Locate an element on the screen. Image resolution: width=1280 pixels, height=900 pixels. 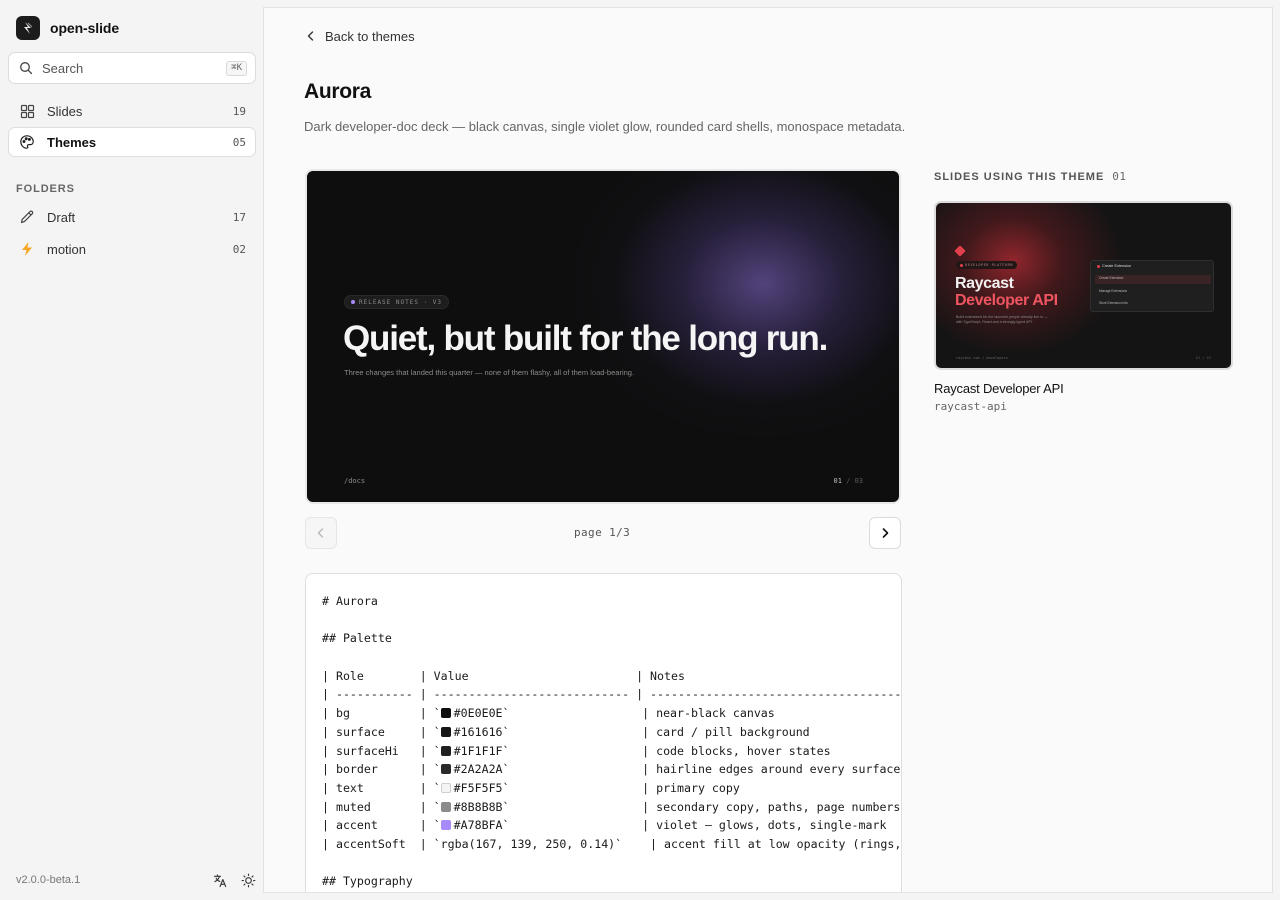
pill-label: RELEASE NOTES · V3 is located at coordinates (401, 302).